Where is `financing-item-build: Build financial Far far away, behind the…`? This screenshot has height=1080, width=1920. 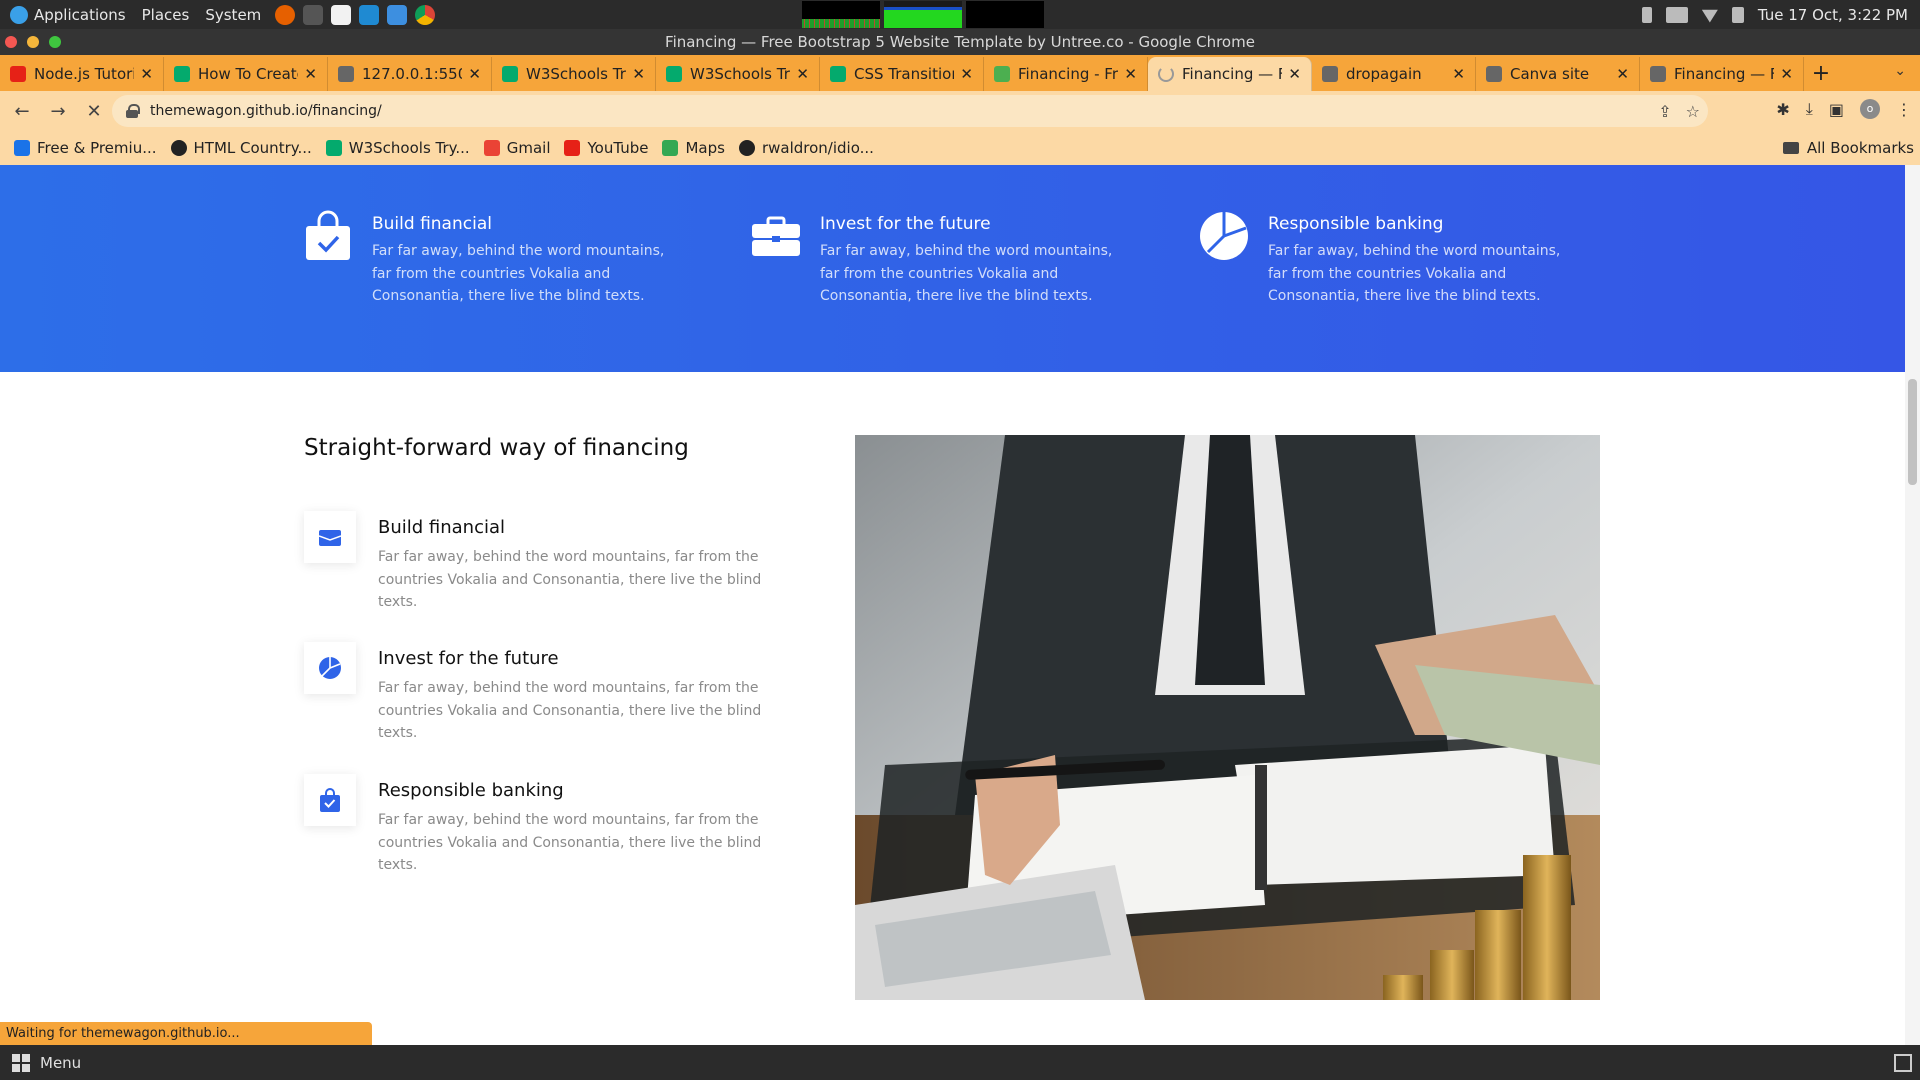 financing-item-build: Build financial Far far away, behind the… is located at coordinates (549, 562).